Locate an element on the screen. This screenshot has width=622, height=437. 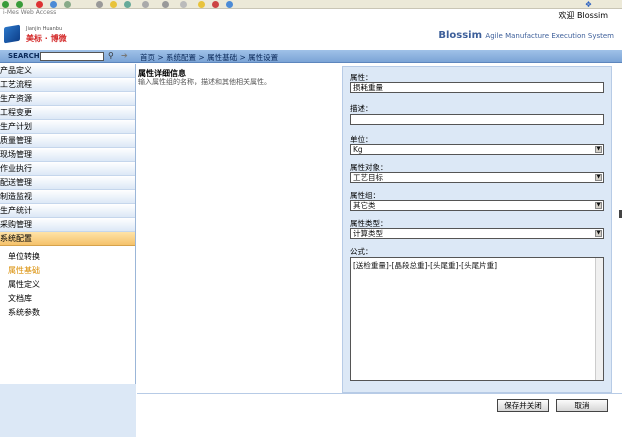
formula-textarea: [送检重量]-[晶段总重]-[头尾重]-[头尾片重] is located at coordinates (477, 319).